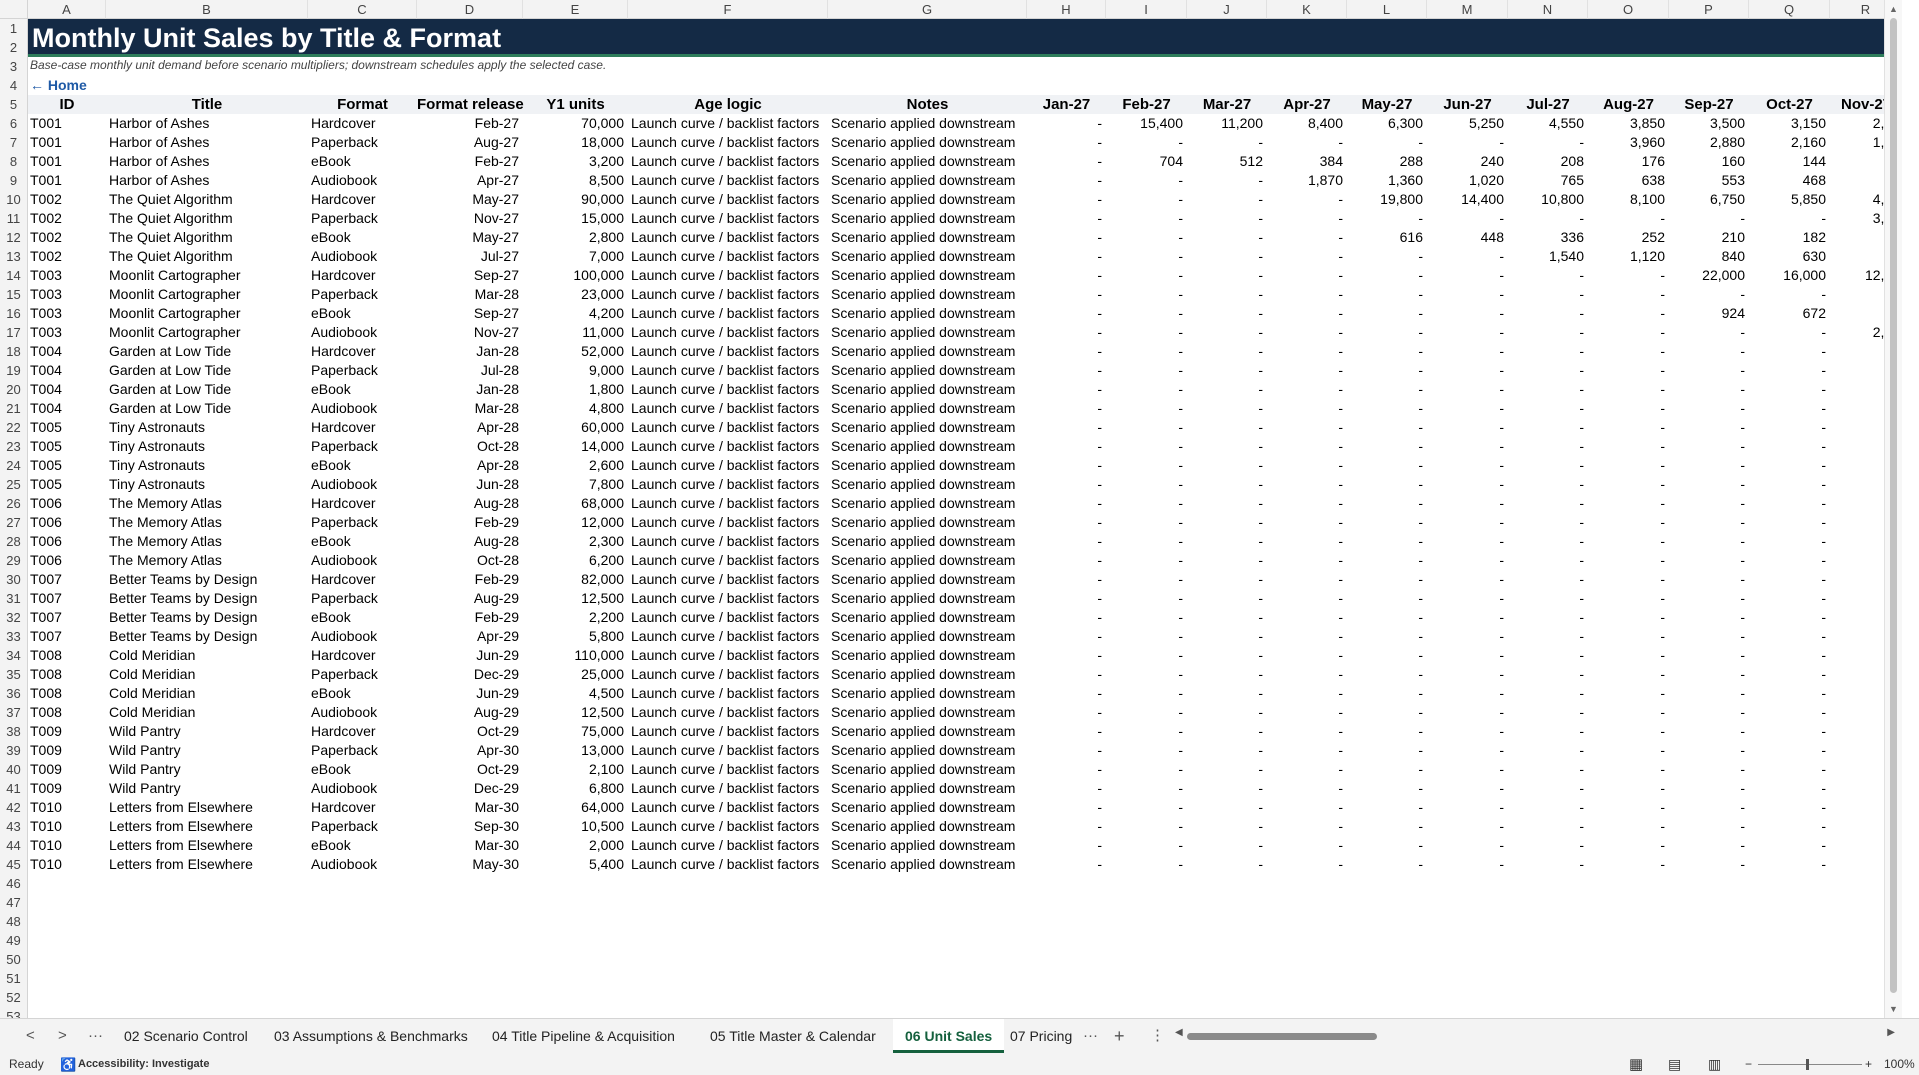  I want to click on table-cell: Aug-28, so click(468, 541).